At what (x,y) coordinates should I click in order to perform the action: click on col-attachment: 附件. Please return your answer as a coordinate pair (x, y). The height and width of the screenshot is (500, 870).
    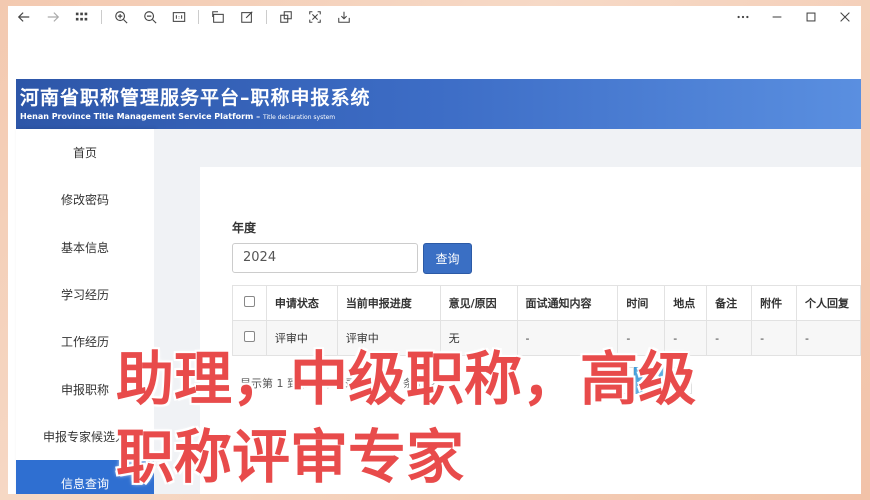
    Looking at the image, I should click on (774, 303).